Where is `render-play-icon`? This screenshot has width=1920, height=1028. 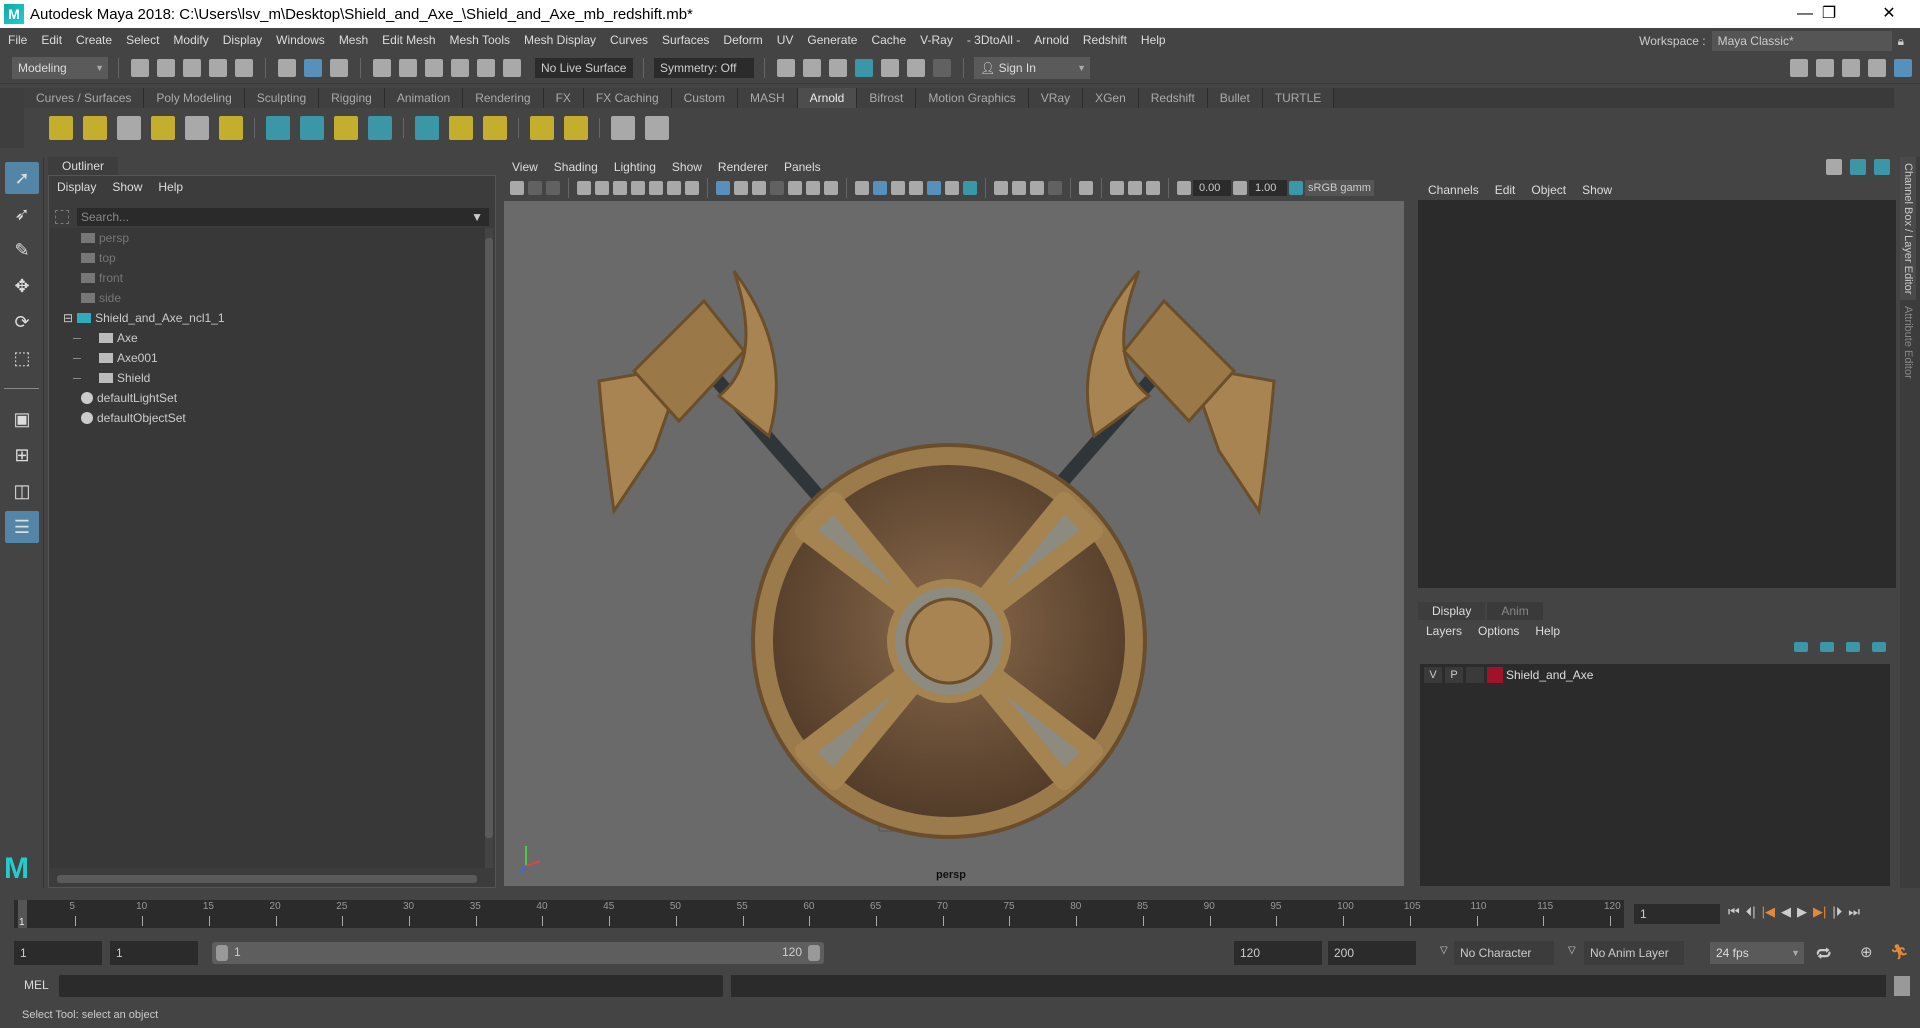 render-play-icon is located at coordinates (657, 128).